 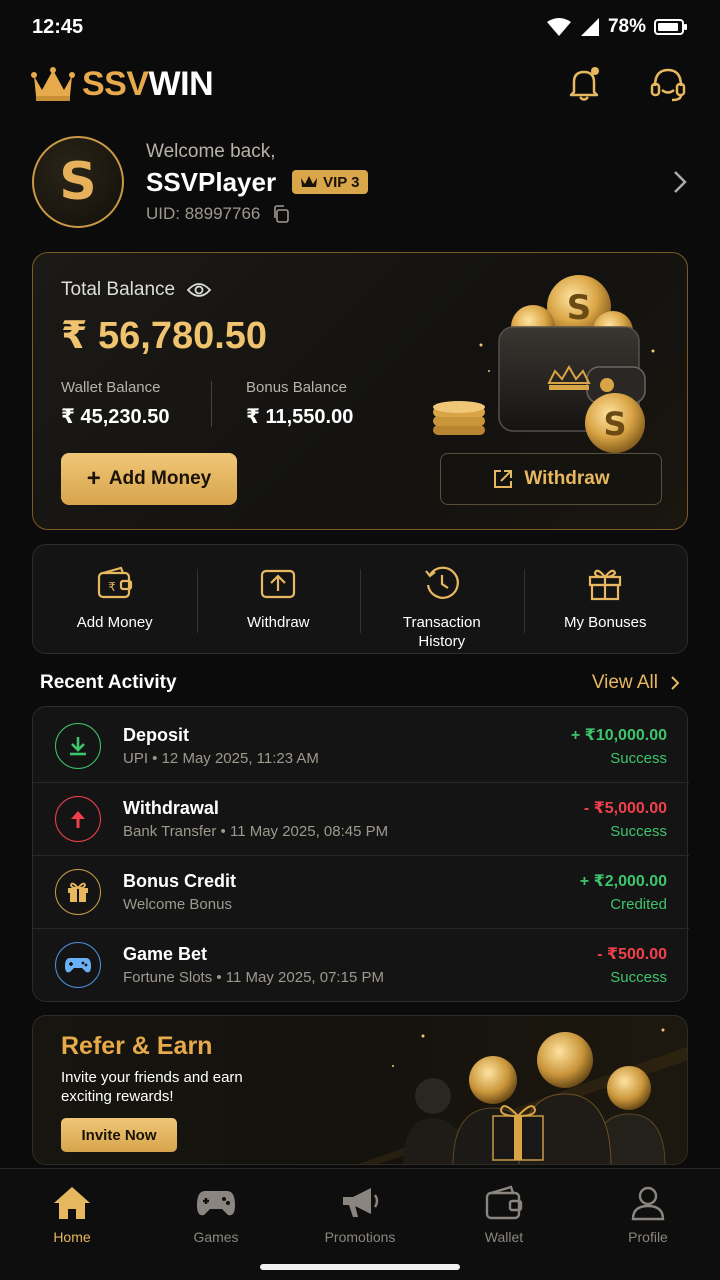 I want to click on activity-amount: + ₹2,000.00, so click(x=623, y=881).